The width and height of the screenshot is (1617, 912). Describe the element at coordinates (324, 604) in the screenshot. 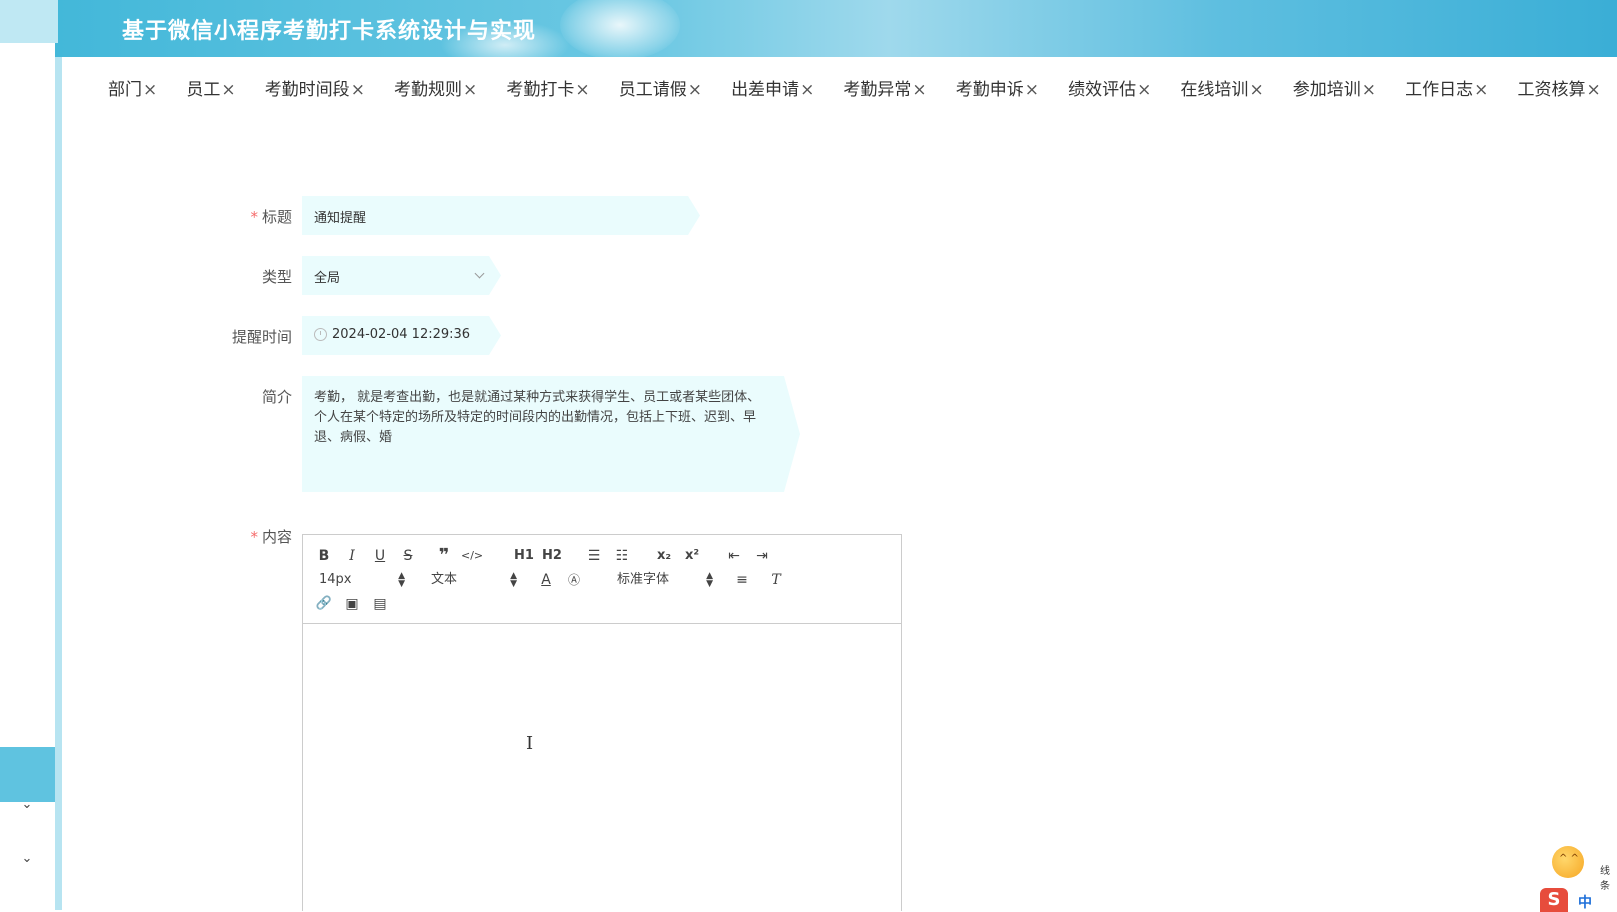

I see `link-icon: 🔗` at that location.